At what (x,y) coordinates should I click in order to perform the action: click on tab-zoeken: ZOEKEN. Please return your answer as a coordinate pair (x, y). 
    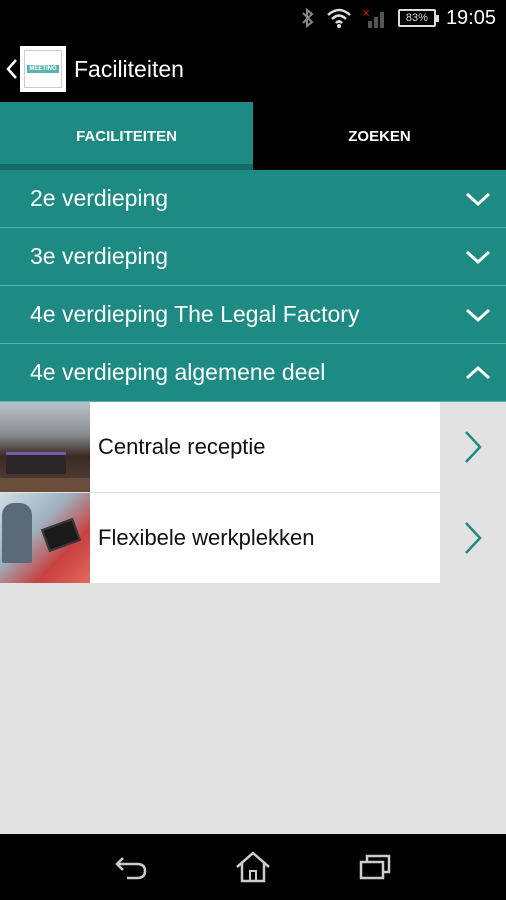
    Looking at the image, I should click on (379, 136).